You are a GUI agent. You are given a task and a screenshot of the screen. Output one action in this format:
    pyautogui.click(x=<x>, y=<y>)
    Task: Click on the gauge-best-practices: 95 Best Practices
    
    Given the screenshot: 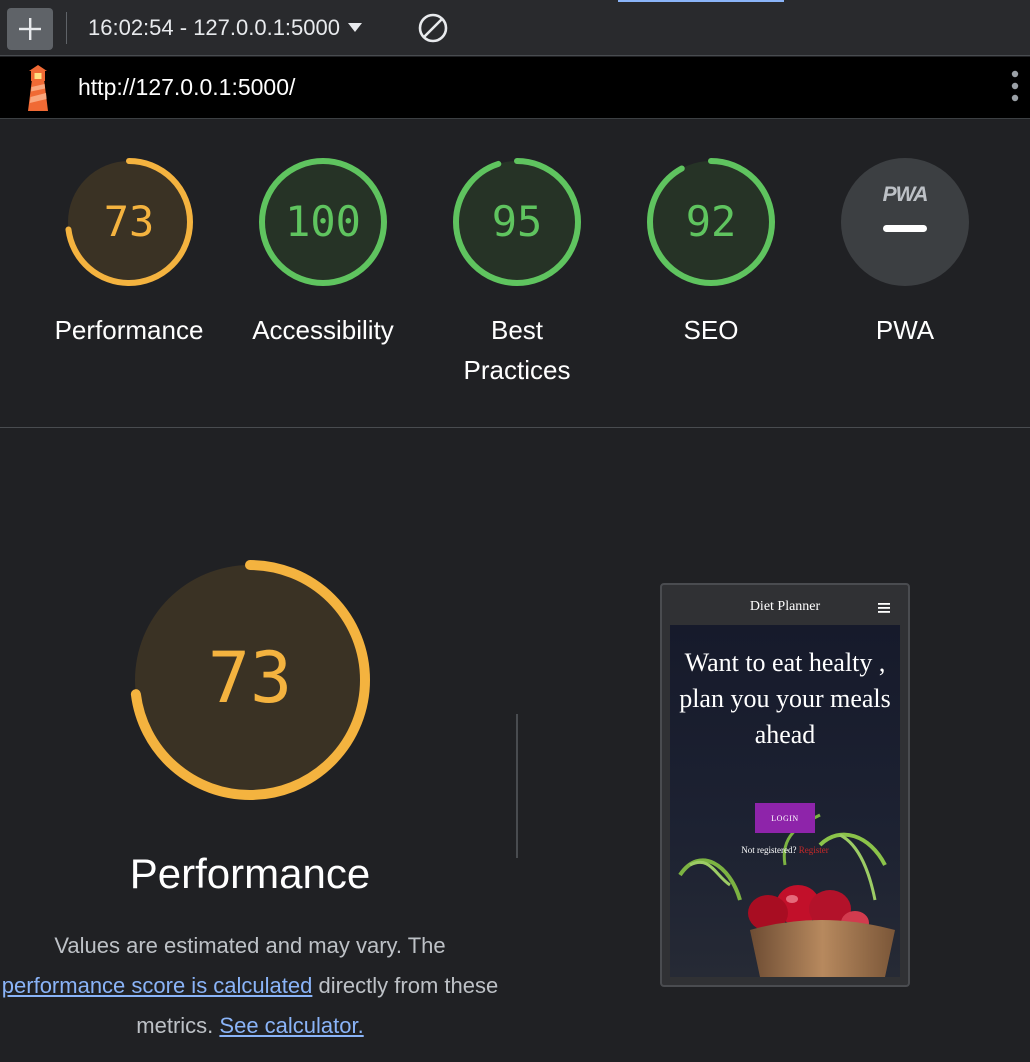 What is the action you would take?
    pyautogui.click(x=517, y=273)
    